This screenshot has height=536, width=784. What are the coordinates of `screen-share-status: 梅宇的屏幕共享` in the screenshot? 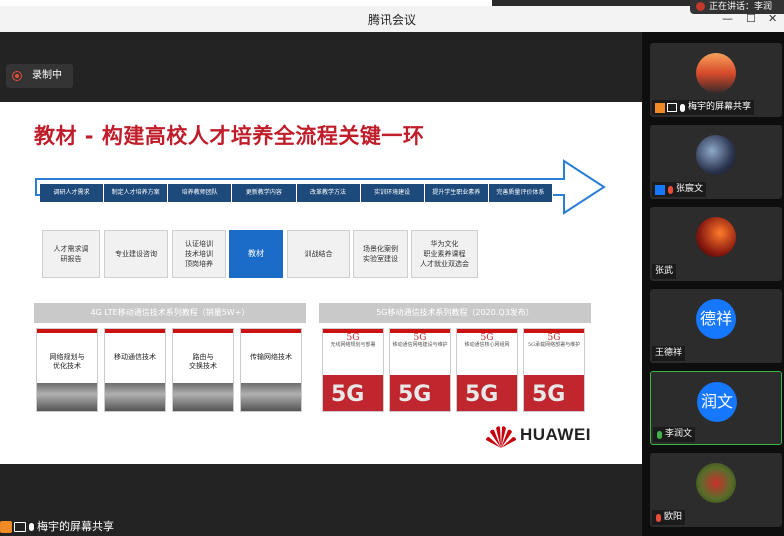 It's located at (57, 527).